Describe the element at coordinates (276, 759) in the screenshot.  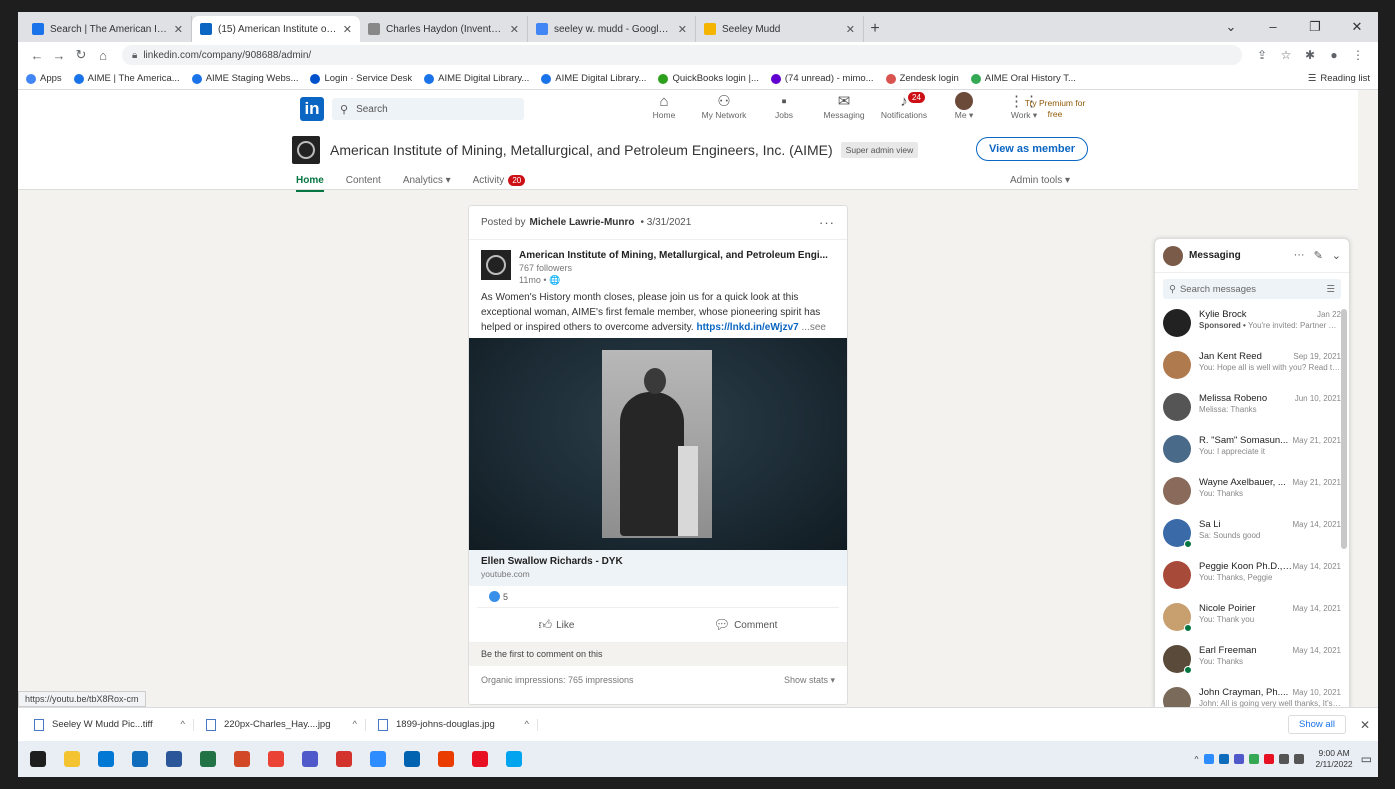
I see `chrome-icon` at that location.